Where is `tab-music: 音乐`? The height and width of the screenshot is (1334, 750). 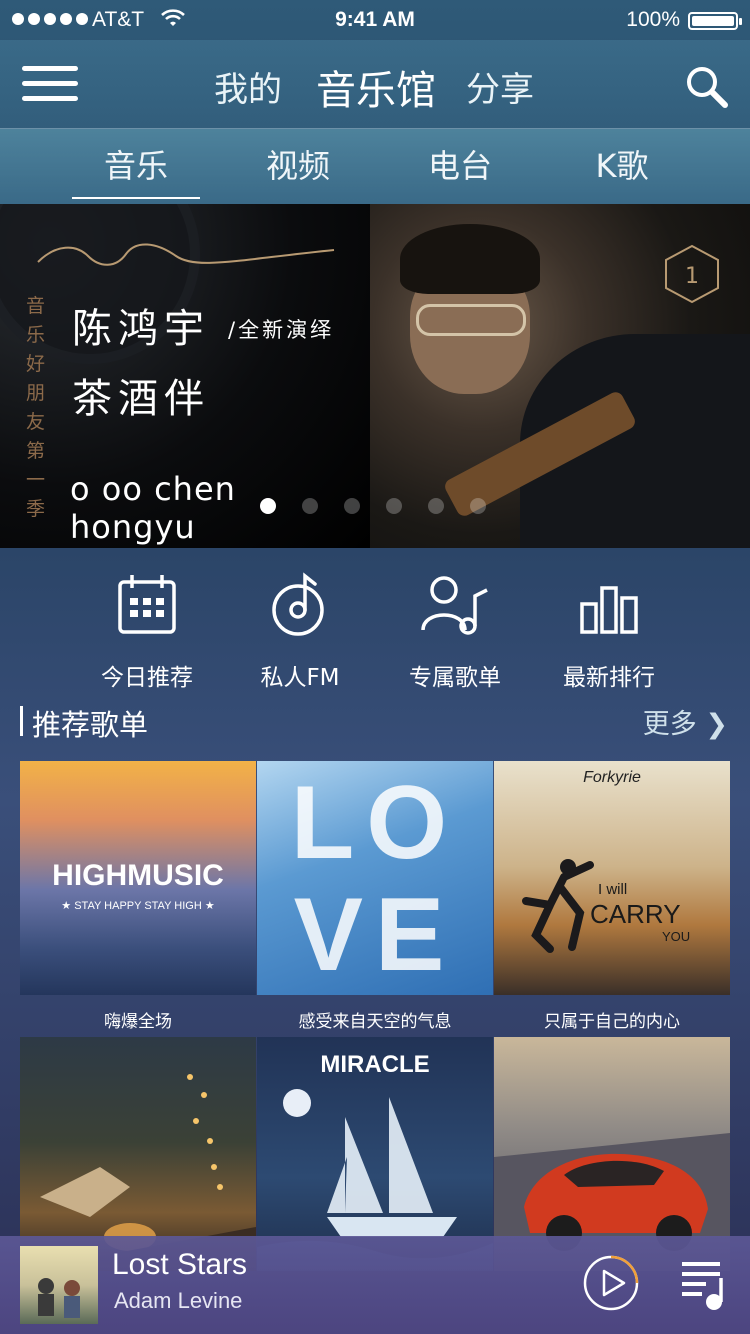 tab-music: 音乐 is located at coordinates (136, 170).